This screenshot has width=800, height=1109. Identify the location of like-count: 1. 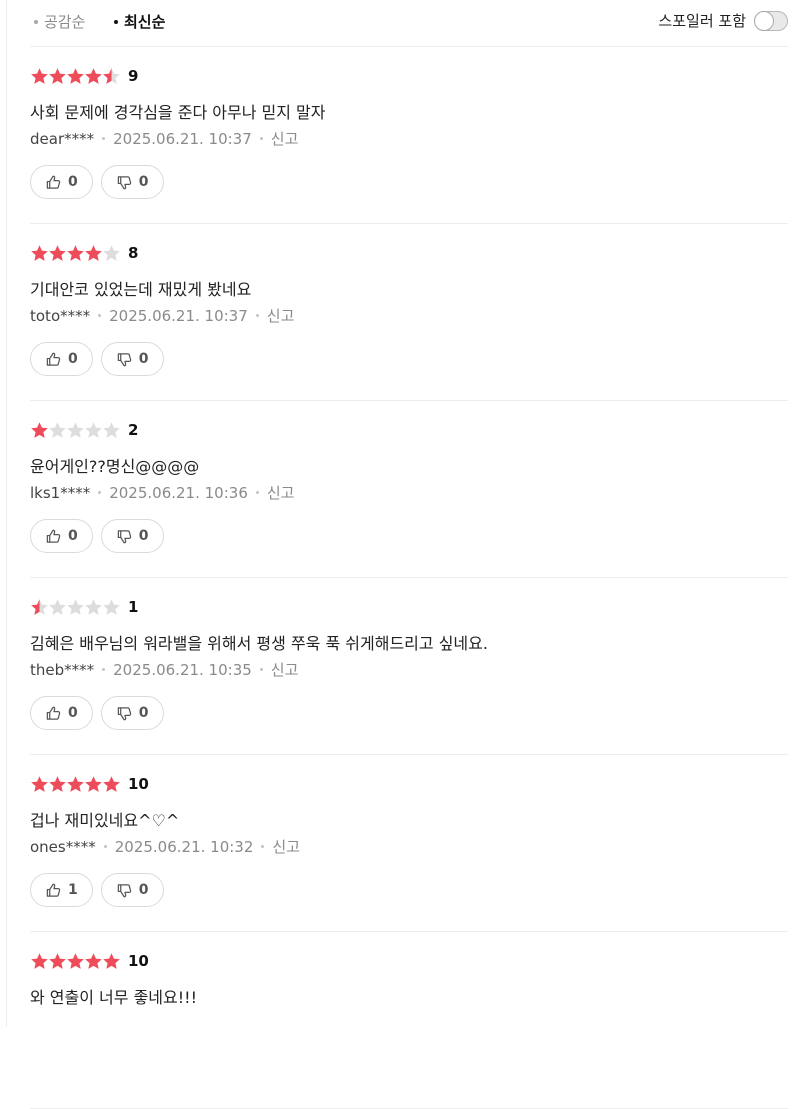
(73, 890).